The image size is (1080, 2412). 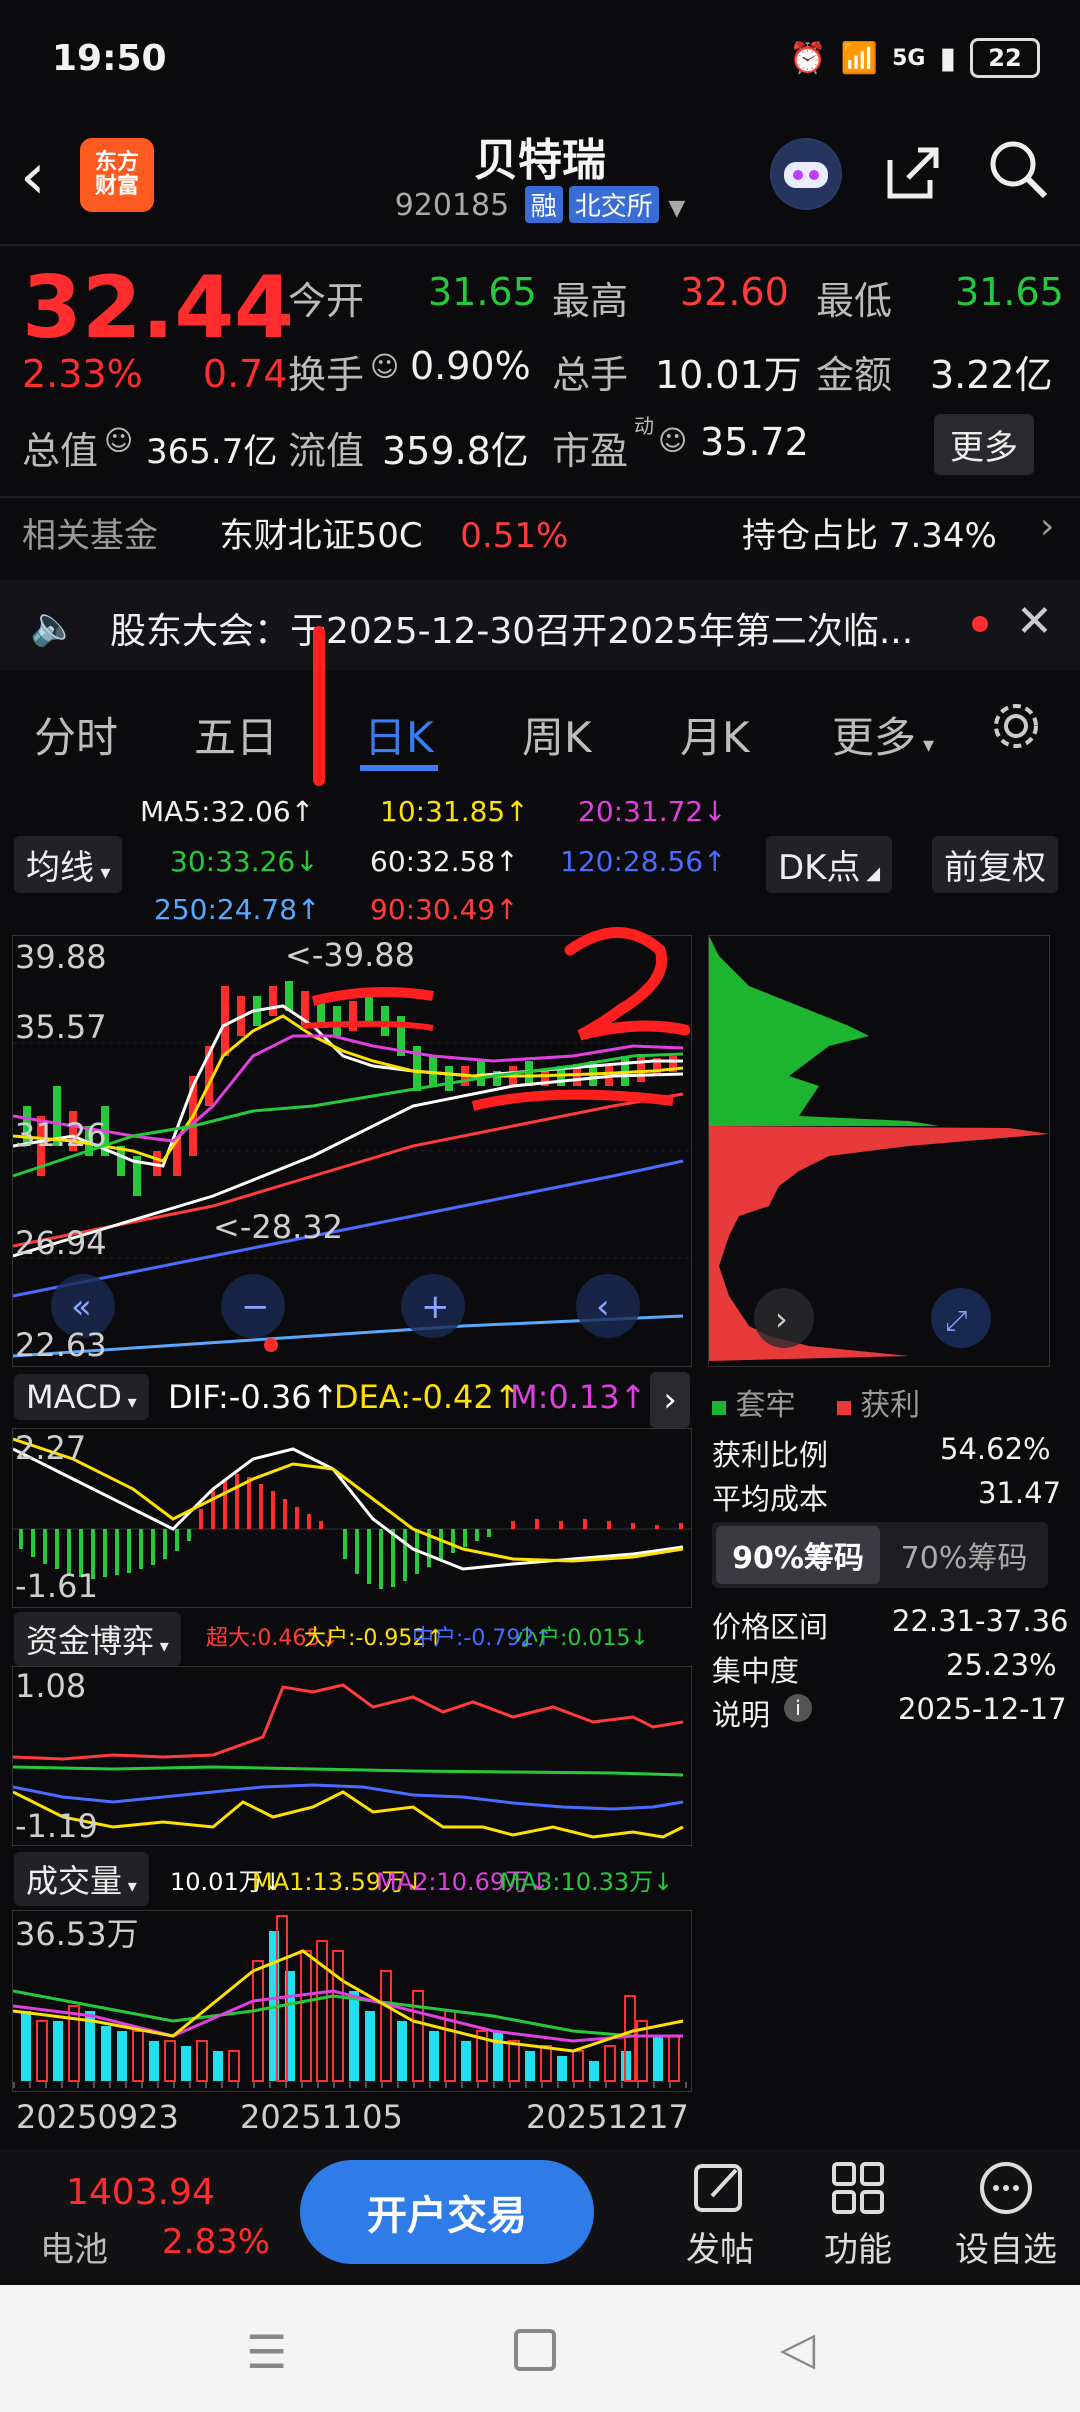 I want to click on notice-bar: 🔈 股东大会：于2025-12-30召开2025年第二次临... ✕, so click(x=540, y=625).